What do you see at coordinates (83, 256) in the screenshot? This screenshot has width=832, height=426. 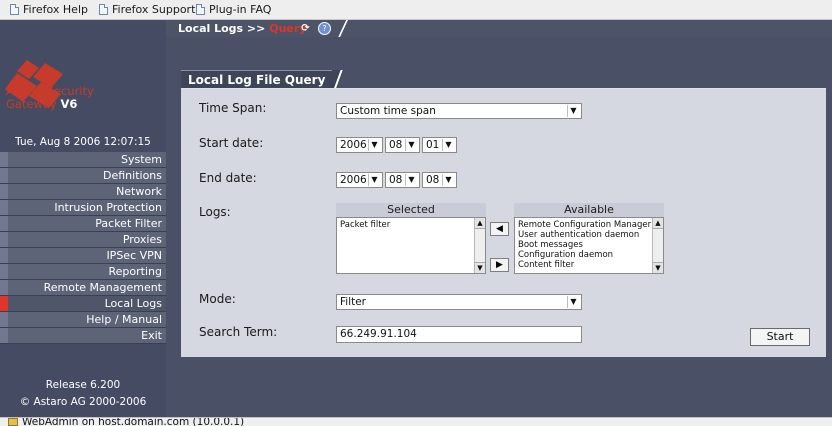 I see `menu-item-ipsec-vpn: IPSec VPN` at bounding box center [83, 256].